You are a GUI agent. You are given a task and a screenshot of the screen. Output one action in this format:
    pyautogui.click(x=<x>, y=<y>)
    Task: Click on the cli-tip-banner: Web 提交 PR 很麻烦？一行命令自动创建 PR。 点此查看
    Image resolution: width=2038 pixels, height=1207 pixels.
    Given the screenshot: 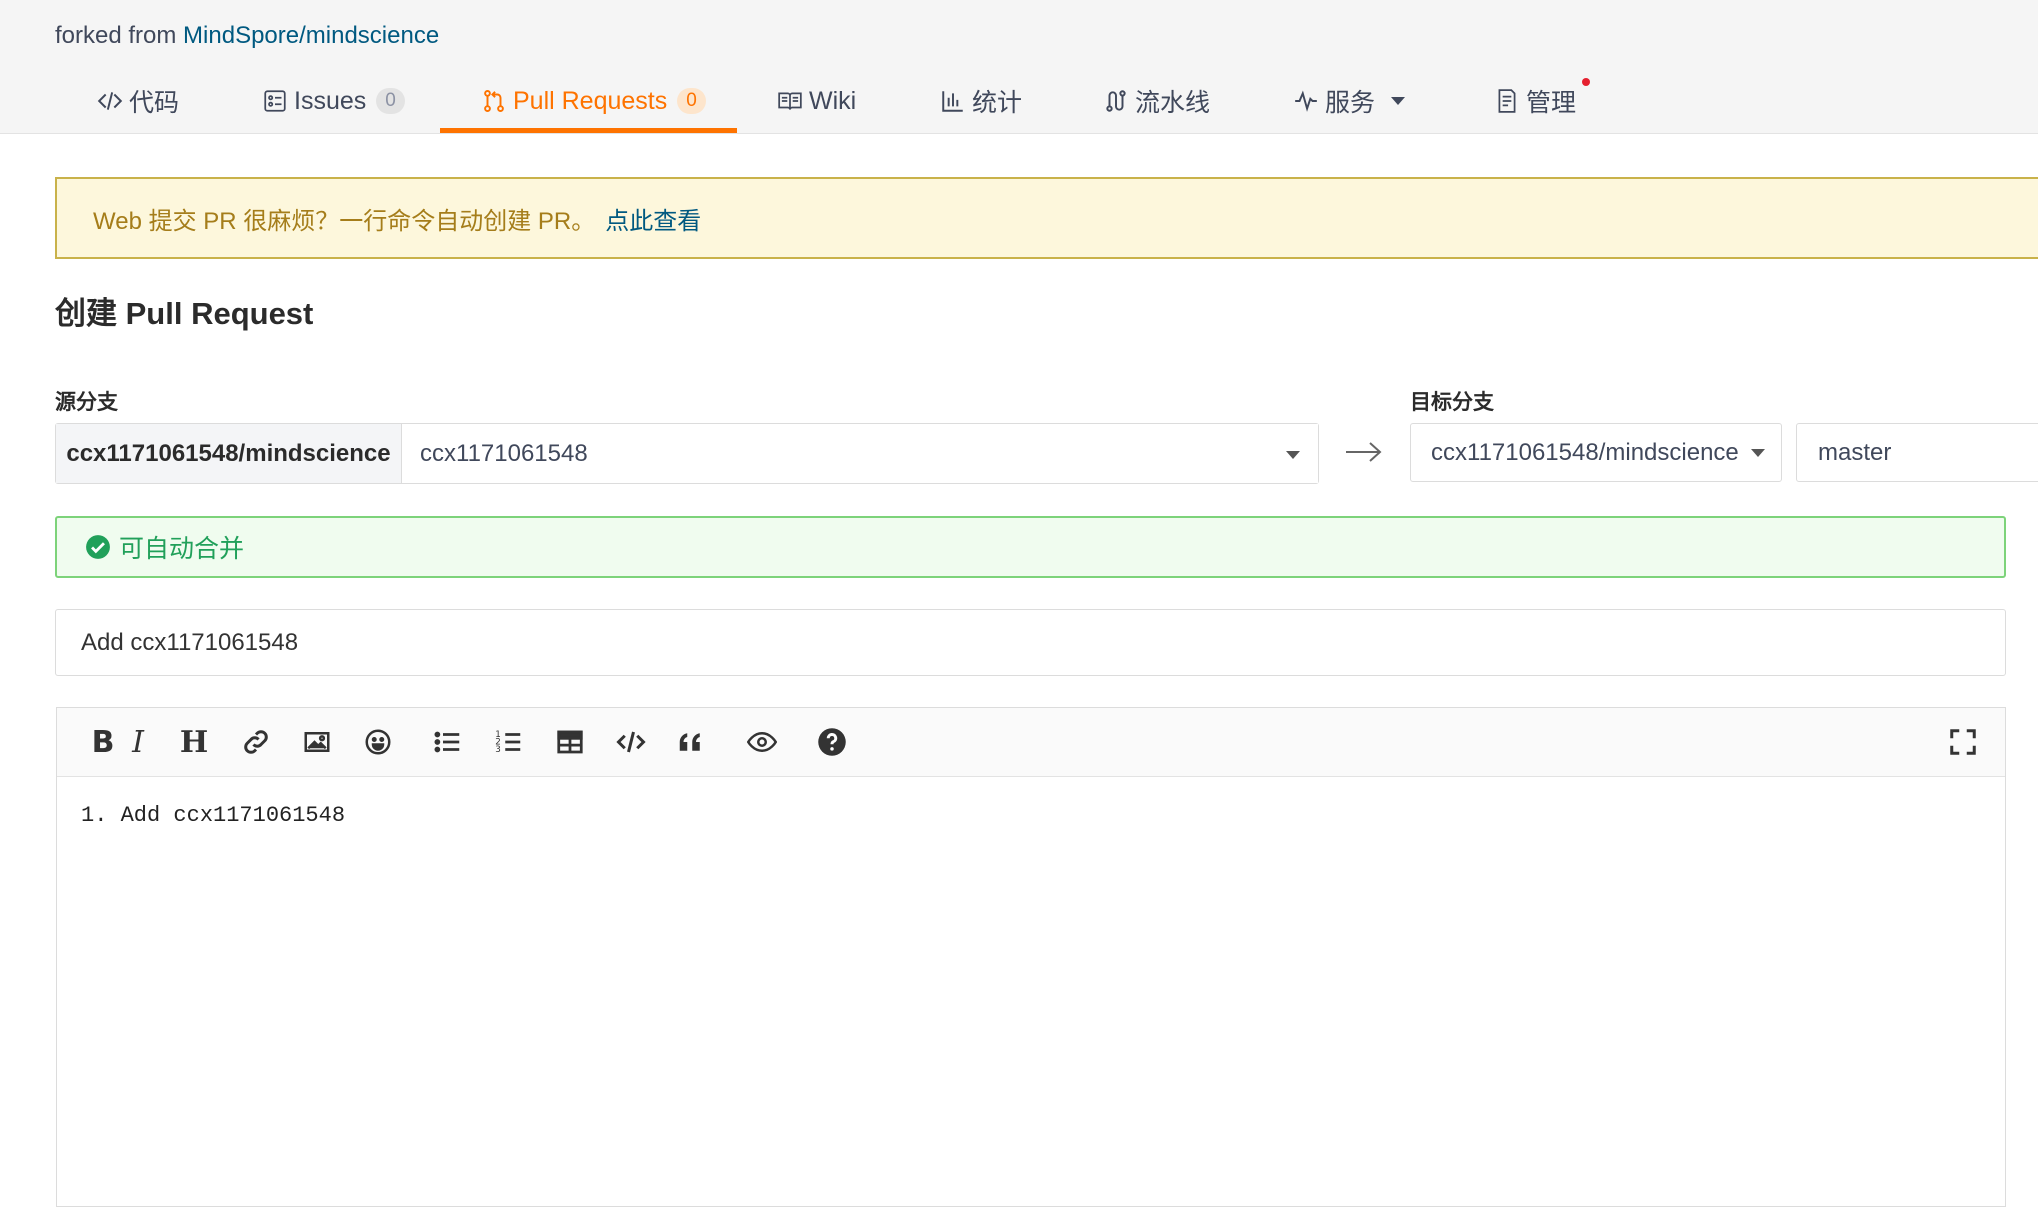 What is the action you would take?
    pyautogui.click(x=1046, y=218)
    